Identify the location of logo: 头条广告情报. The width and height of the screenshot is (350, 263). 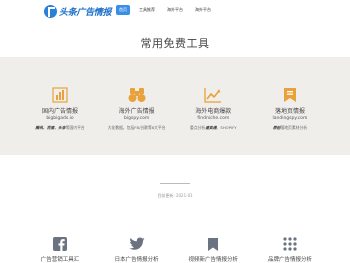
(78, 11).